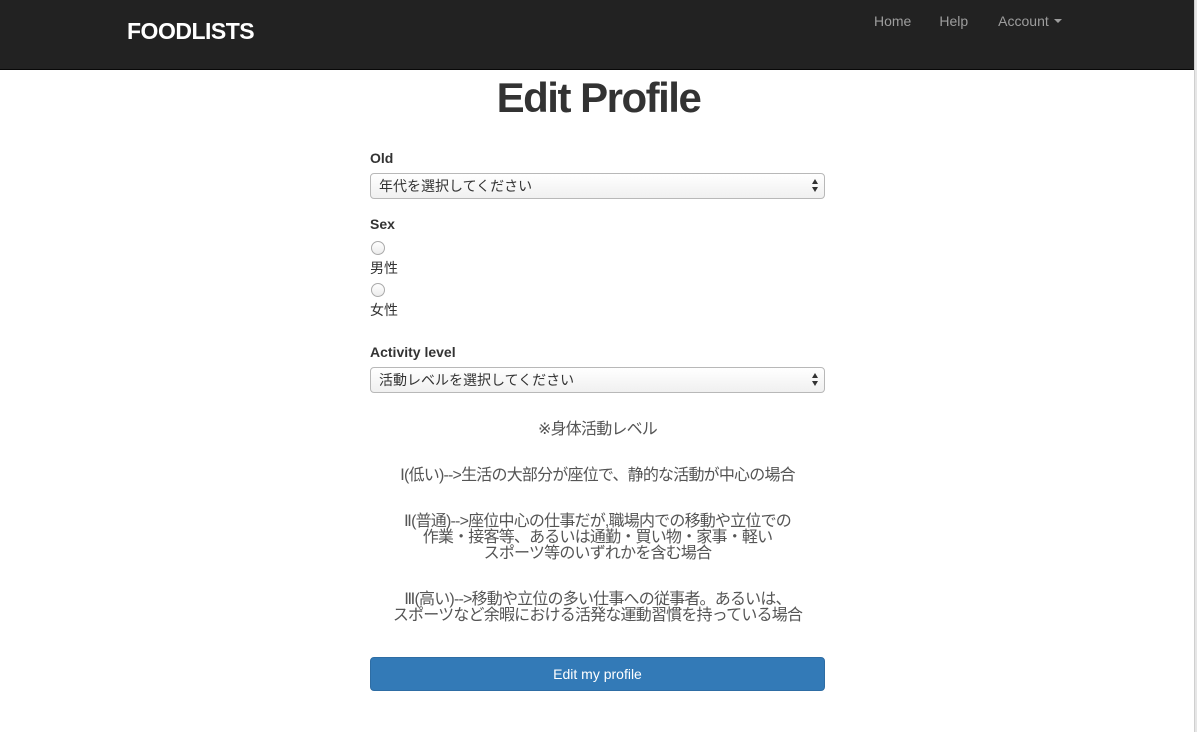 This screenshot has width=1197, height=732. Describe the element at coordinates (597, 599) in the screenshot. I see `note-level-3-line-1: Ⅲ(高い)-->移動や立位の多い仕事への従事者。あるいは、` at that location.